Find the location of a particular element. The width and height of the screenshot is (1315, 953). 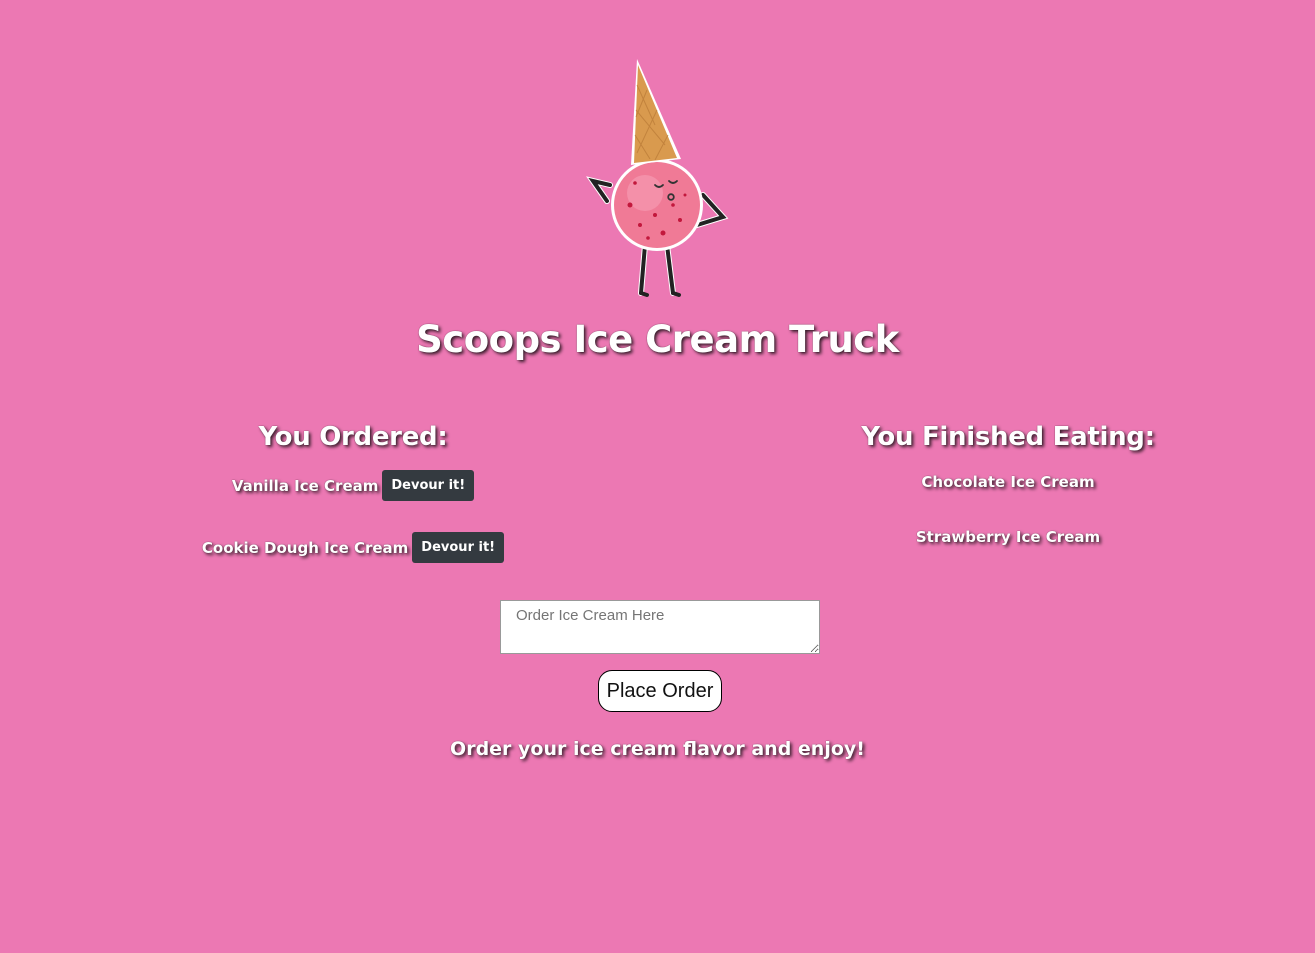

place-order-button: Place Order is located at coordinates (660, 691).